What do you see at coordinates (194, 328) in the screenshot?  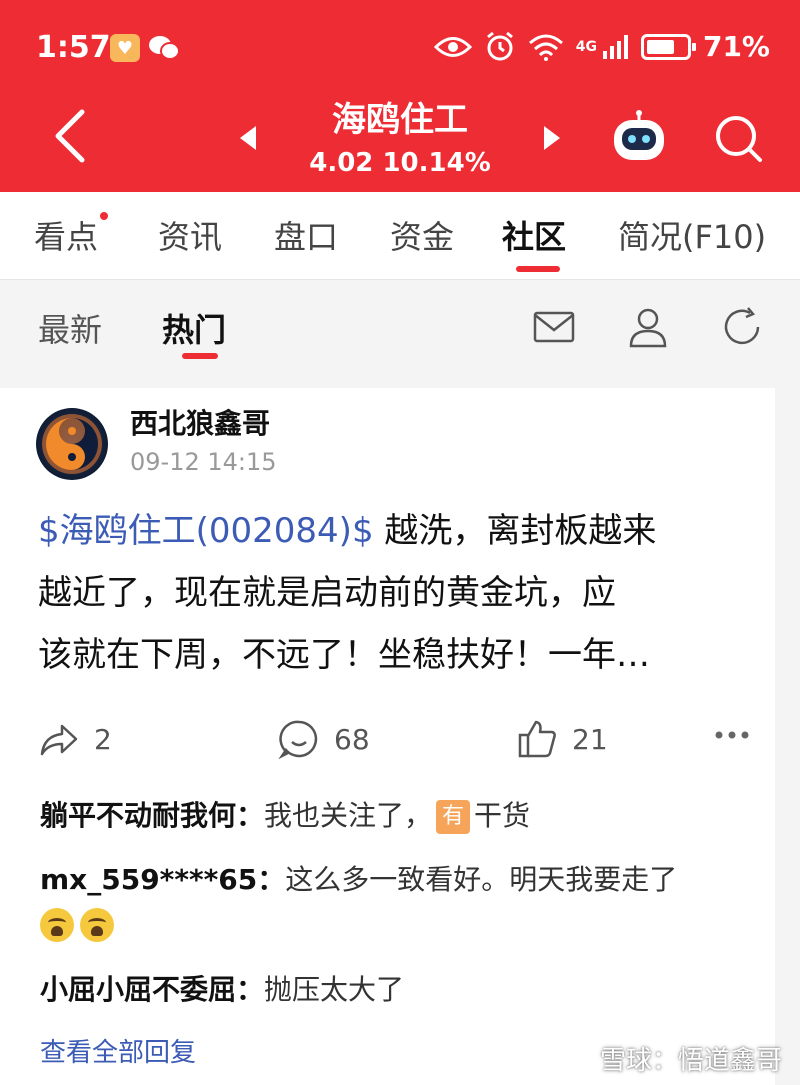 I see `subtab-hot: 热门` at bounding box center [194, 328].